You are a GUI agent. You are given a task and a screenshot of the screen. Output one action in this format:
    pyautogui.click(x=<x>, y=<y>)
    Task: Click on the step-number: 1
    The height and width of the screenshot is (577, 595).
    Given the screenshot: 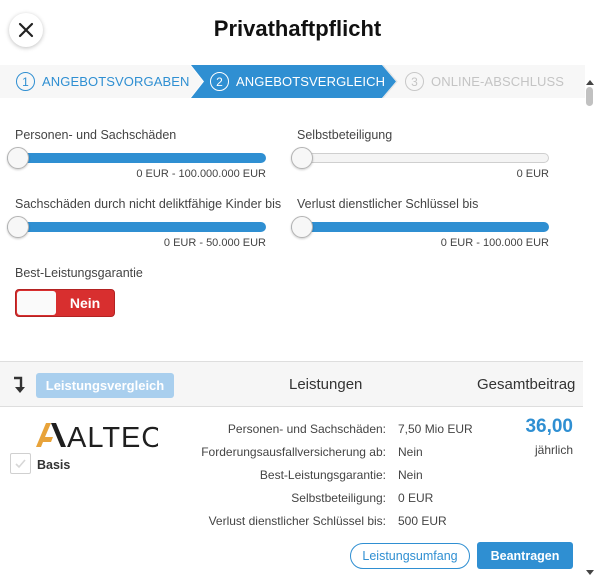 What is the action you would take?
    pyautogui.click(x=25, y=81)
    